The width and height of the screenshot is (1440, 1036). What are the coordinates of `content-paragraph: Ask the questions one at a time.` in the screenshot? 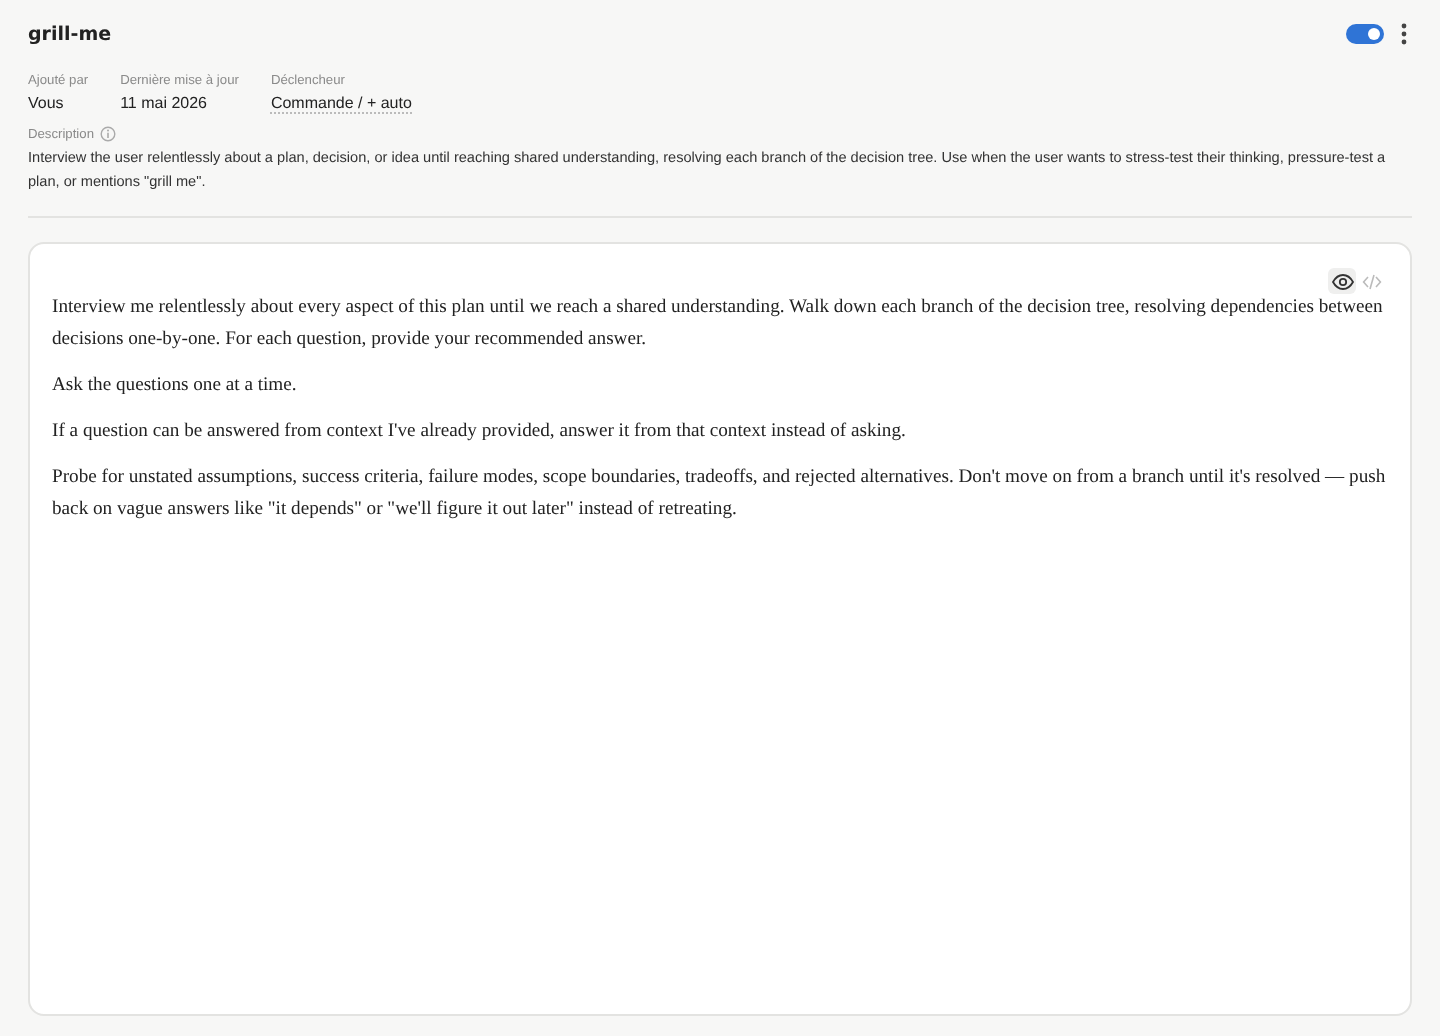 It's located at (175, 386).